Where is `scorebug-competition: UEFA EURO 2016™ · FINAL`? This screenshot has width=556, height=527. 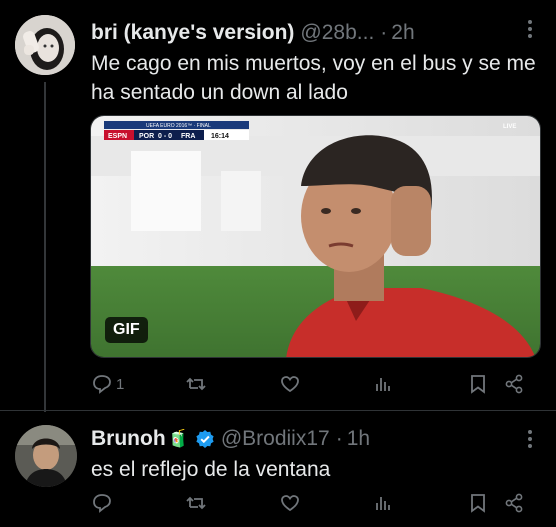
scorebug-competition: UEFA EURO 2016™ · FINAL is located at coordinates (178, 126).